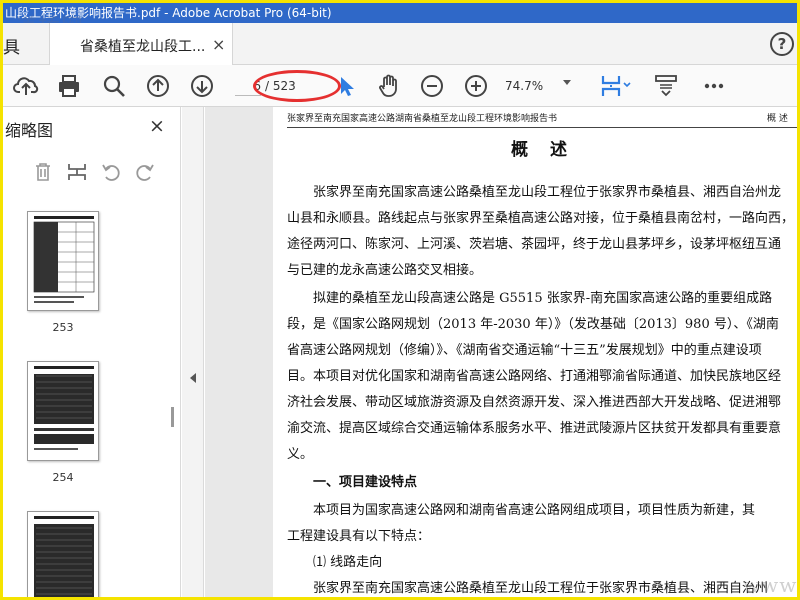  What do you see at coordinates (202, 86) in the screenshot?
I see `page-down-icon` at bounding box center [202, 86].